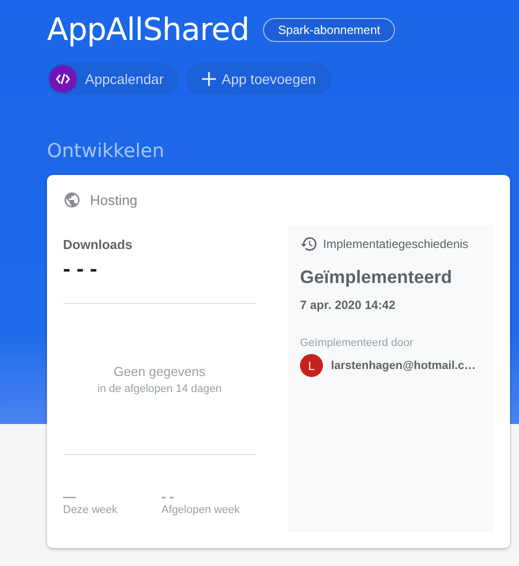 The width and height of the screenshot is (519, 566). I want to click on empty-subtitle: in de afgelopen 14 dagen, so click(159, 388).